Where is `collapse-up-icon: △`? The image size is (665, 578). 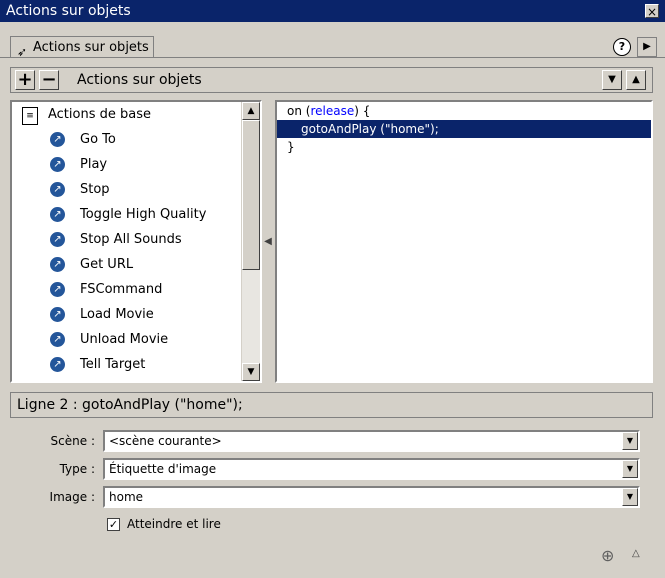 collapse-up-icon: △ is located at coordinates (636, 553).